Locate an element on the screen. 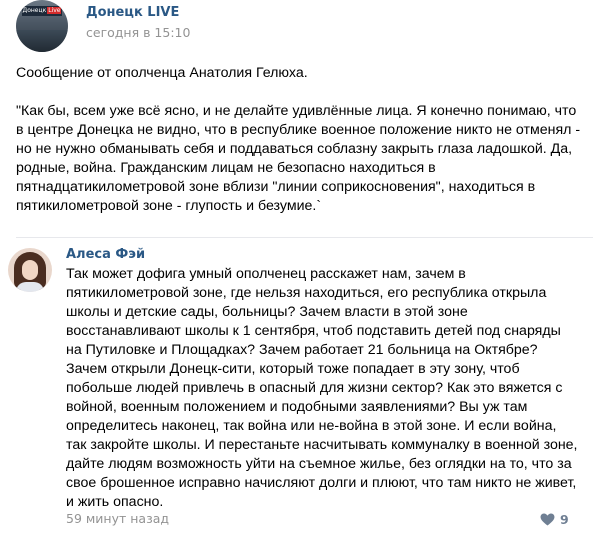 Image resolution: width=593 pixels, height=549 pixels. post-intro: Сообщение от ополченца Анатолия Гелюха. is located at coordinates (162, 73).